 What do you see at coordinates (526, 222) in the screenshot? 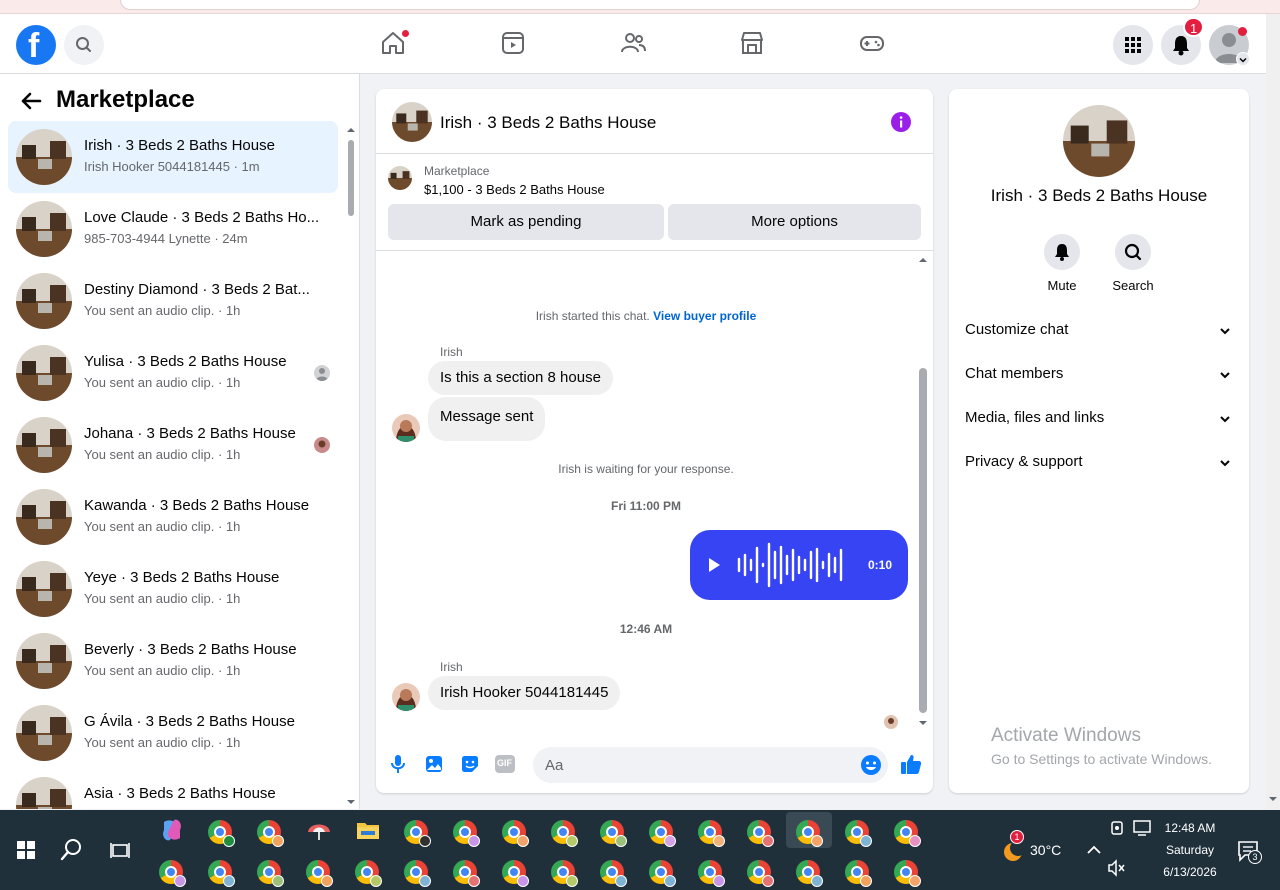
I see `mark-as-pending-button: Mark as pending` at bounding box center [526, 222].